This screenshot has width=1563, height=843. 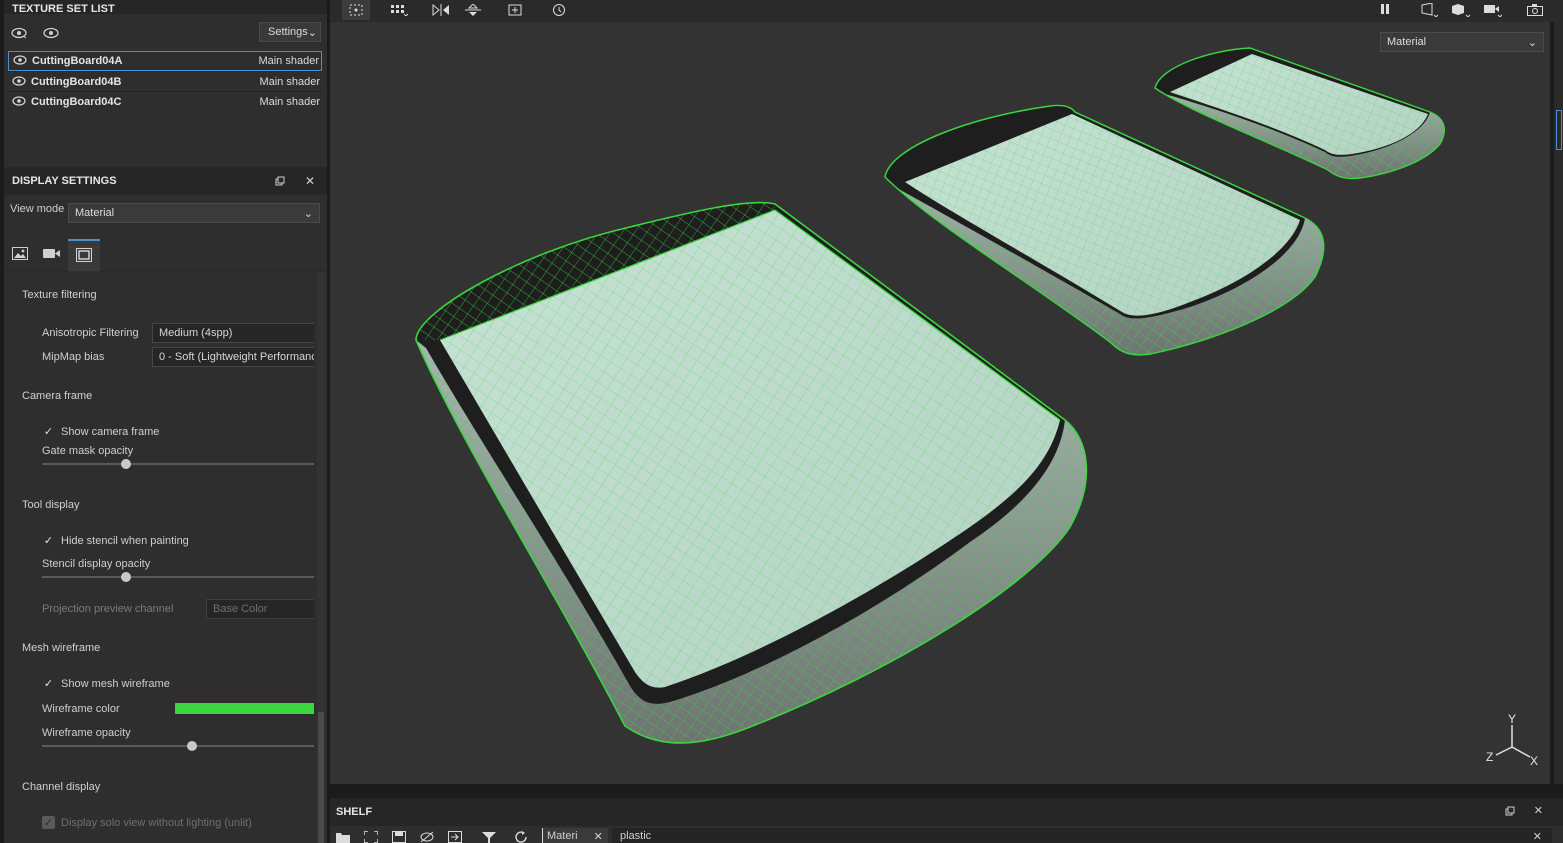 I want to click on mipmap-dropdown: 0 - Soft (Lightweight Performance), so click(x=233, y=357).